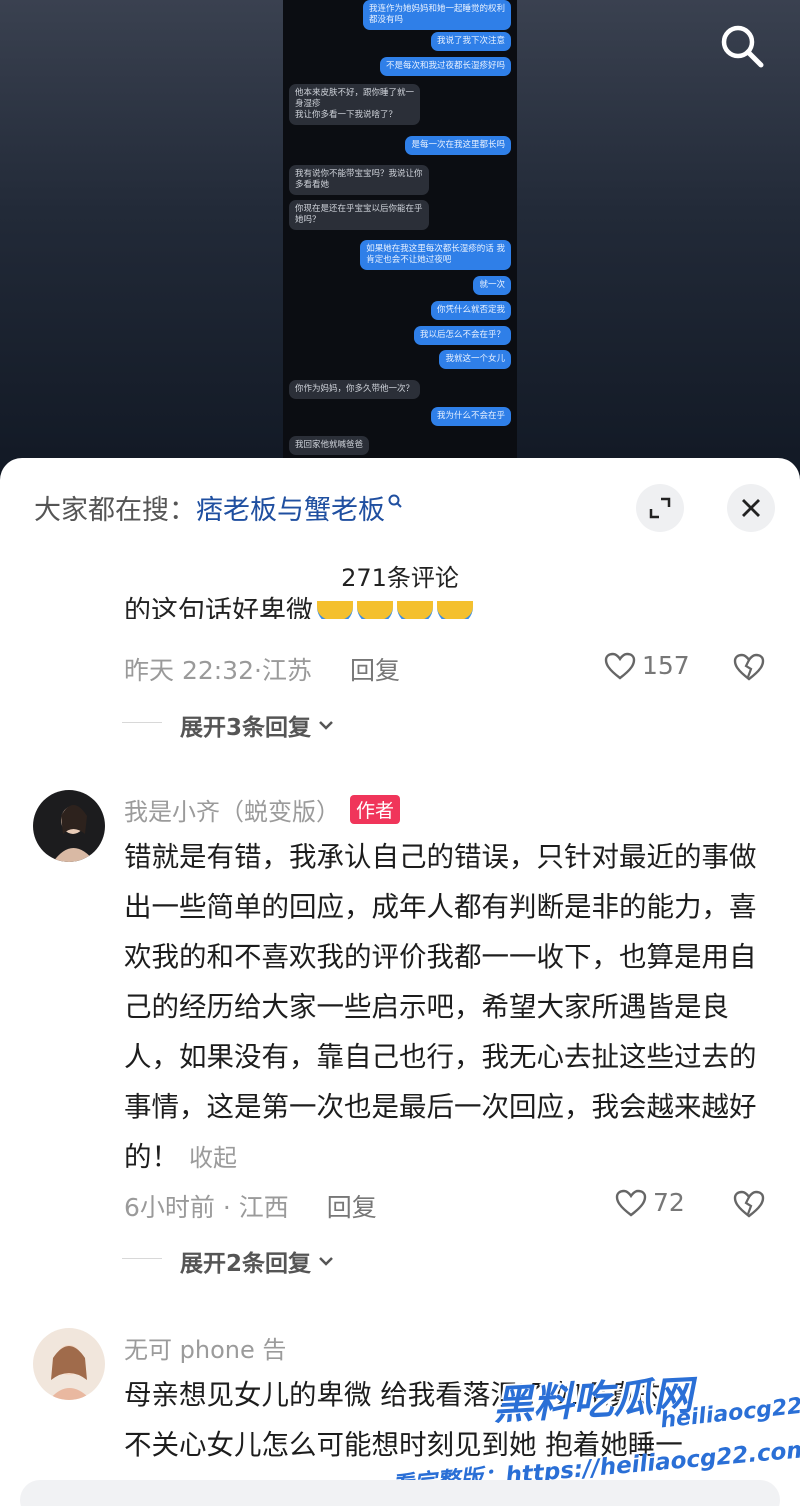 The height and width of the screenshot is (1506, 800). I want to click on comment-text-partial: 的这句话好卑微, so click(298, 603).